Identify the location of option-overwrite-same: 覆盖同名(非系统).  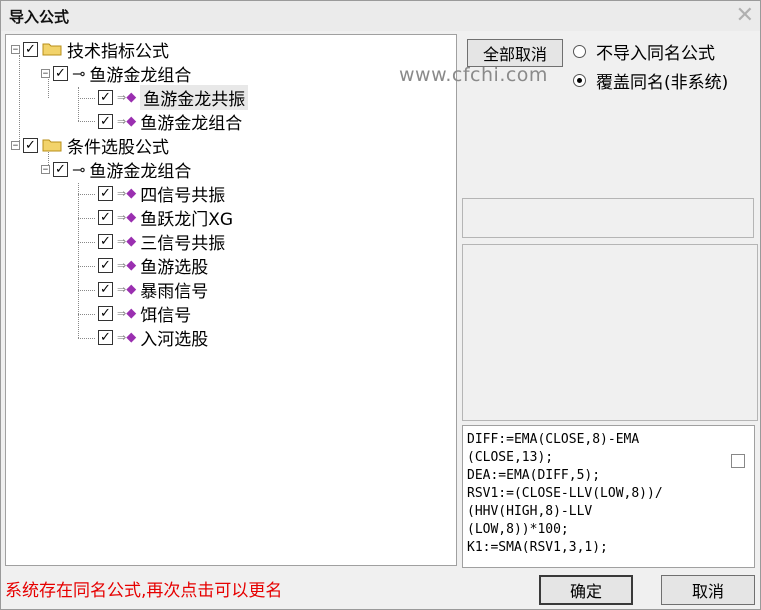
(650, 80).